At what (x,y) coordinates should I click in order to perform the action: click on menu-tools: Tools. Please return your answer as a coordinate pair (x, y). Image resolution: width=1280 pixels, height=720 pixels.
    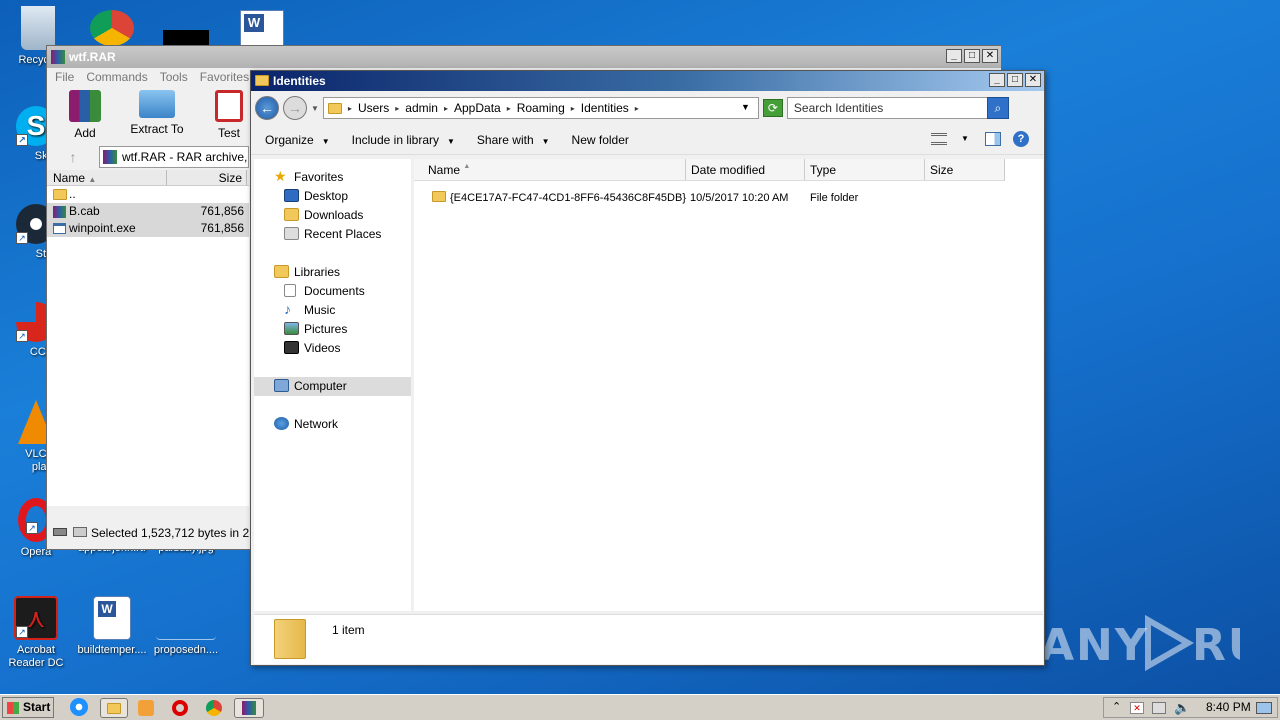
    Looking at the image, I should click on (174, 77).